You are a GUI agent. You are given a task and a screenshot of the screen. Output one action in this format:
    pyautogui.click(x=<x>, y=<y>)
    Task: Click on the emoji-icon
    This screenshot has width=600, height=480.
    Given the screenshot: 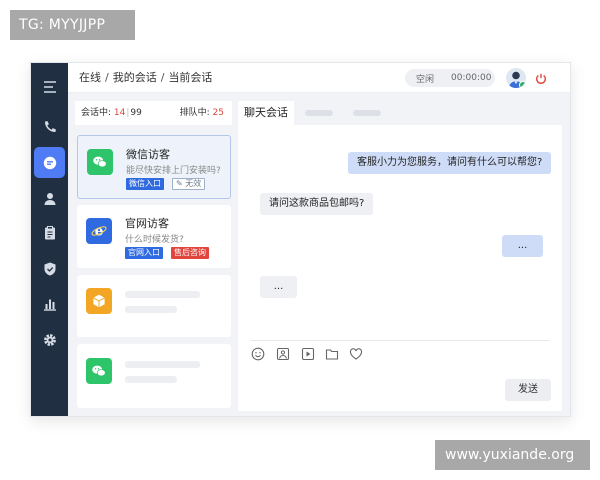 What is the action you would take?
    pyautogui.click(x=258, y=353)
    